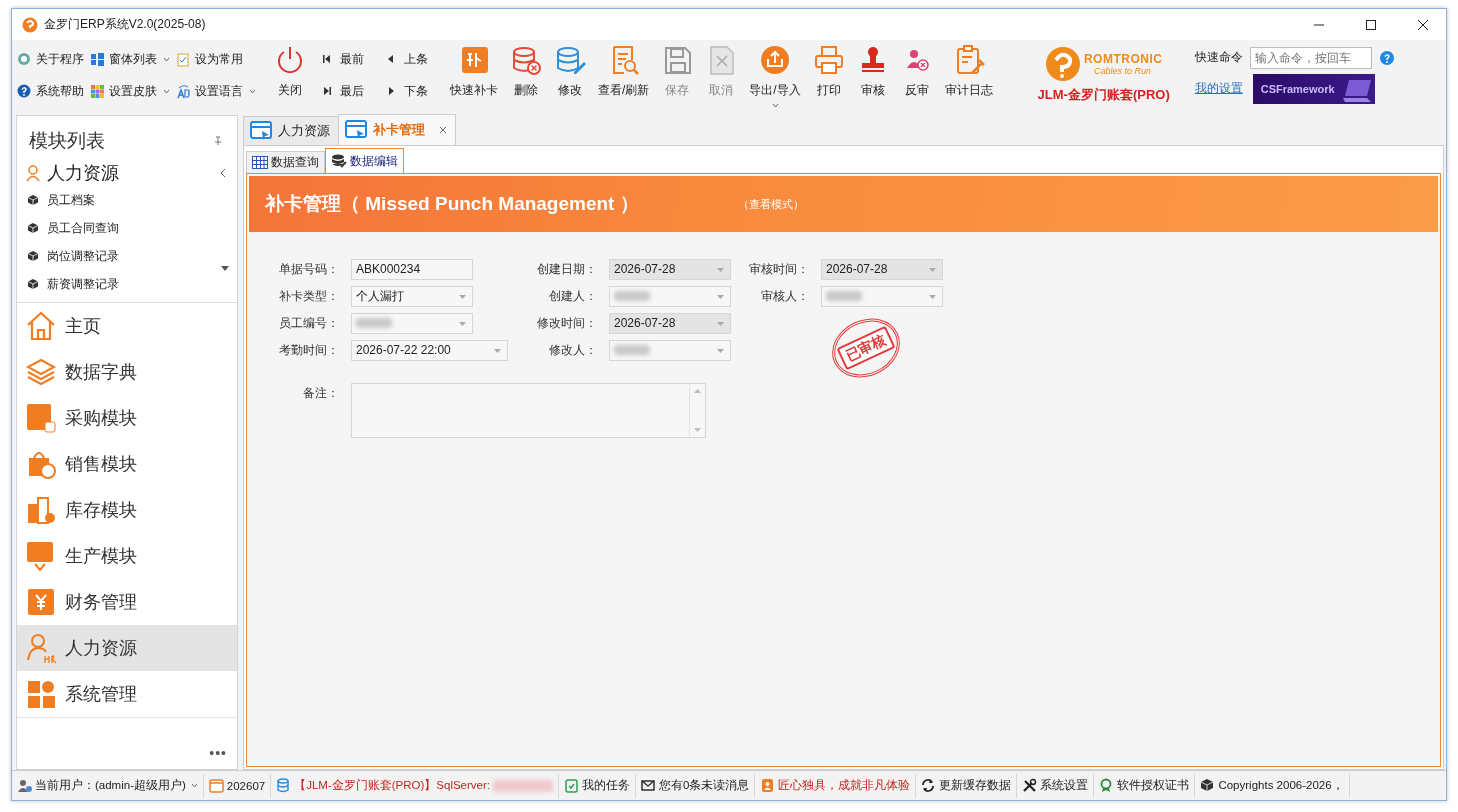 This screenshot has height=812, width=1458. What do you see at coordinates (127, 510) in the screenshot?
I see `module-item: 库存模块` at bounding box center [127, 510].